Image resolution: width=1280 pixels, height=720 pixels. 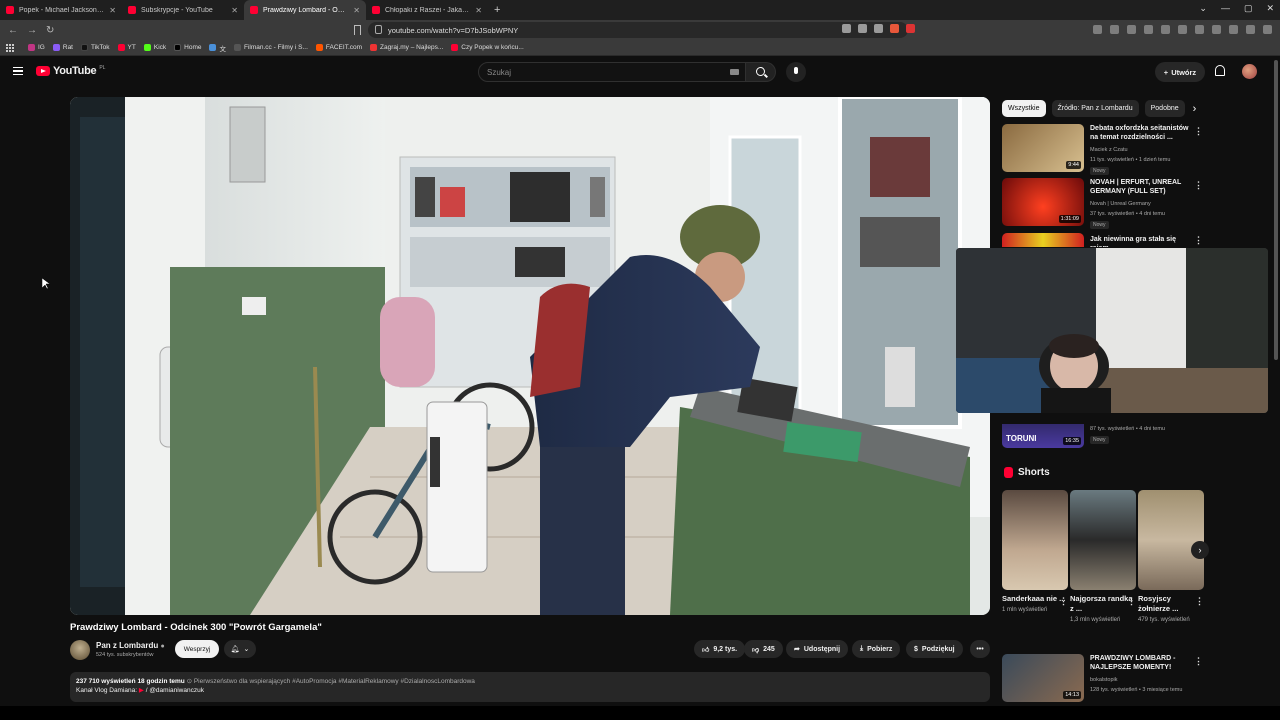 What do you see at coordinates (1180, 72) in the screenshot?
I see `create-button: + Utwórz` at bounding box center [1180, 72].